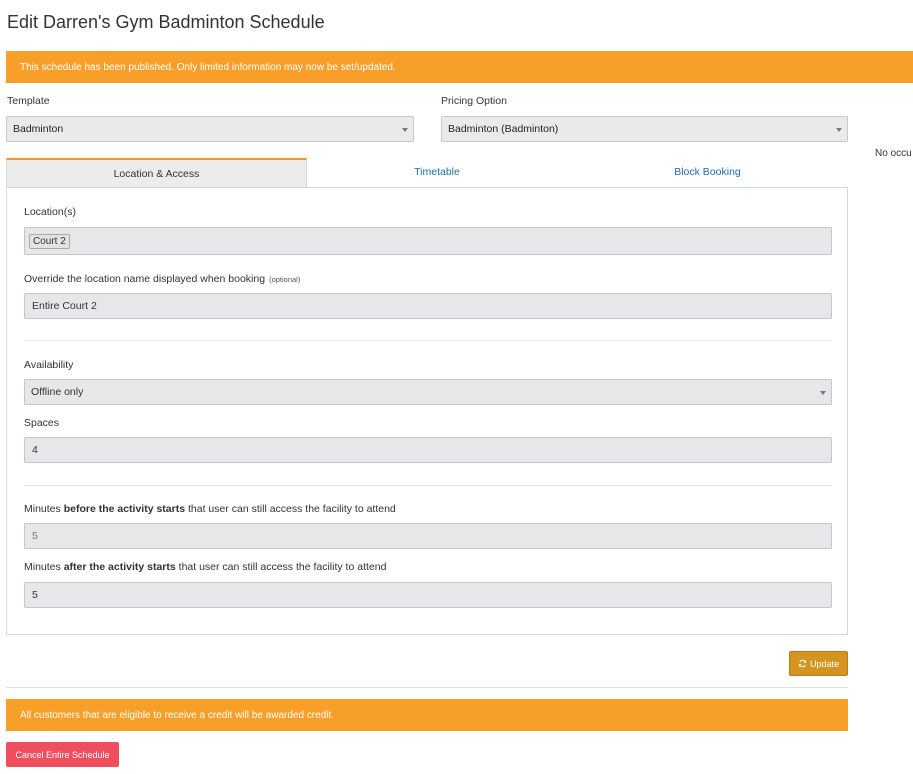 The image size is (913, 774). Describe the element at coordinates (119, 567) in the screenshot. I see `access-after-label-bold: after the activity starts` at that location.